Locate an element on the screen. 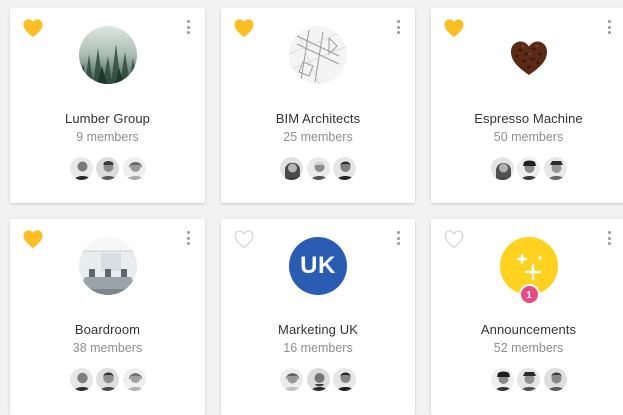  group-name: Announcements is located at coordinates (527, 329).